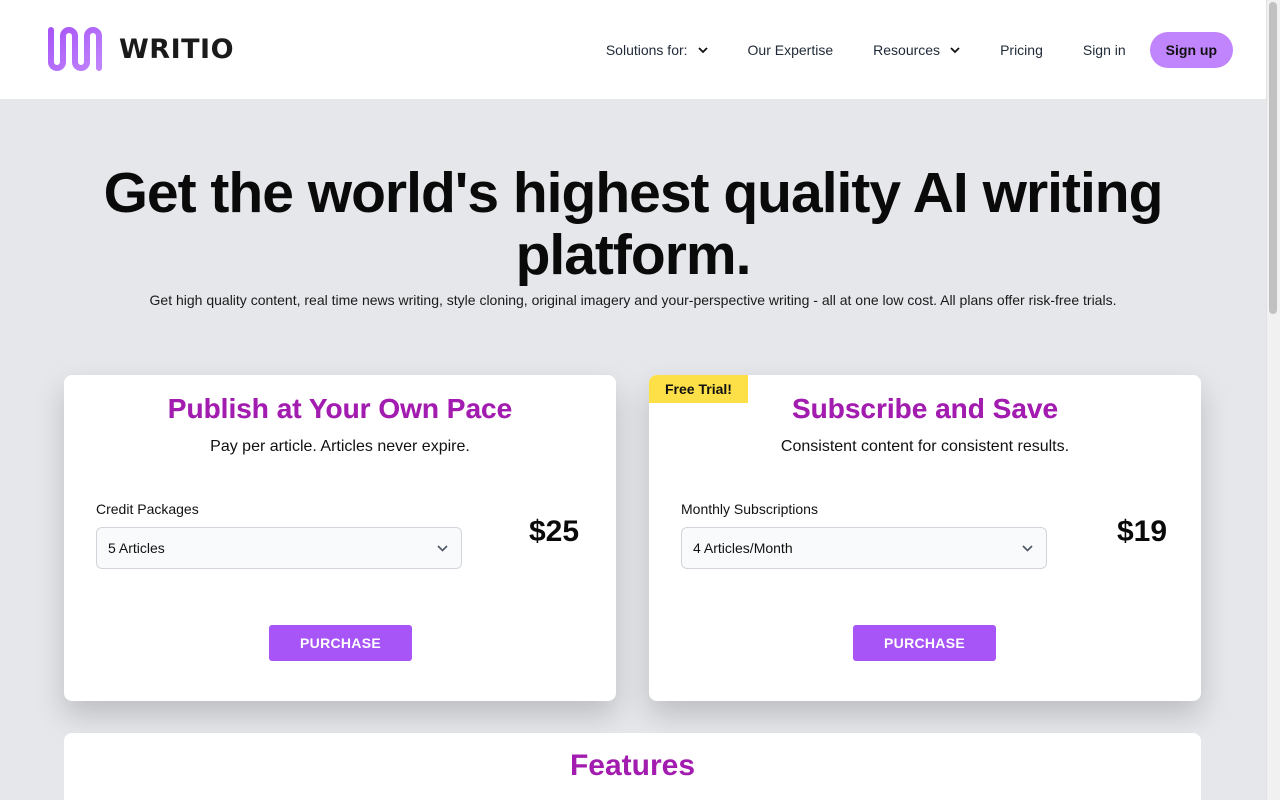 The image size is (1280, 800). I want to click on nav-expertise: Our Expertise, so click(791, 50).